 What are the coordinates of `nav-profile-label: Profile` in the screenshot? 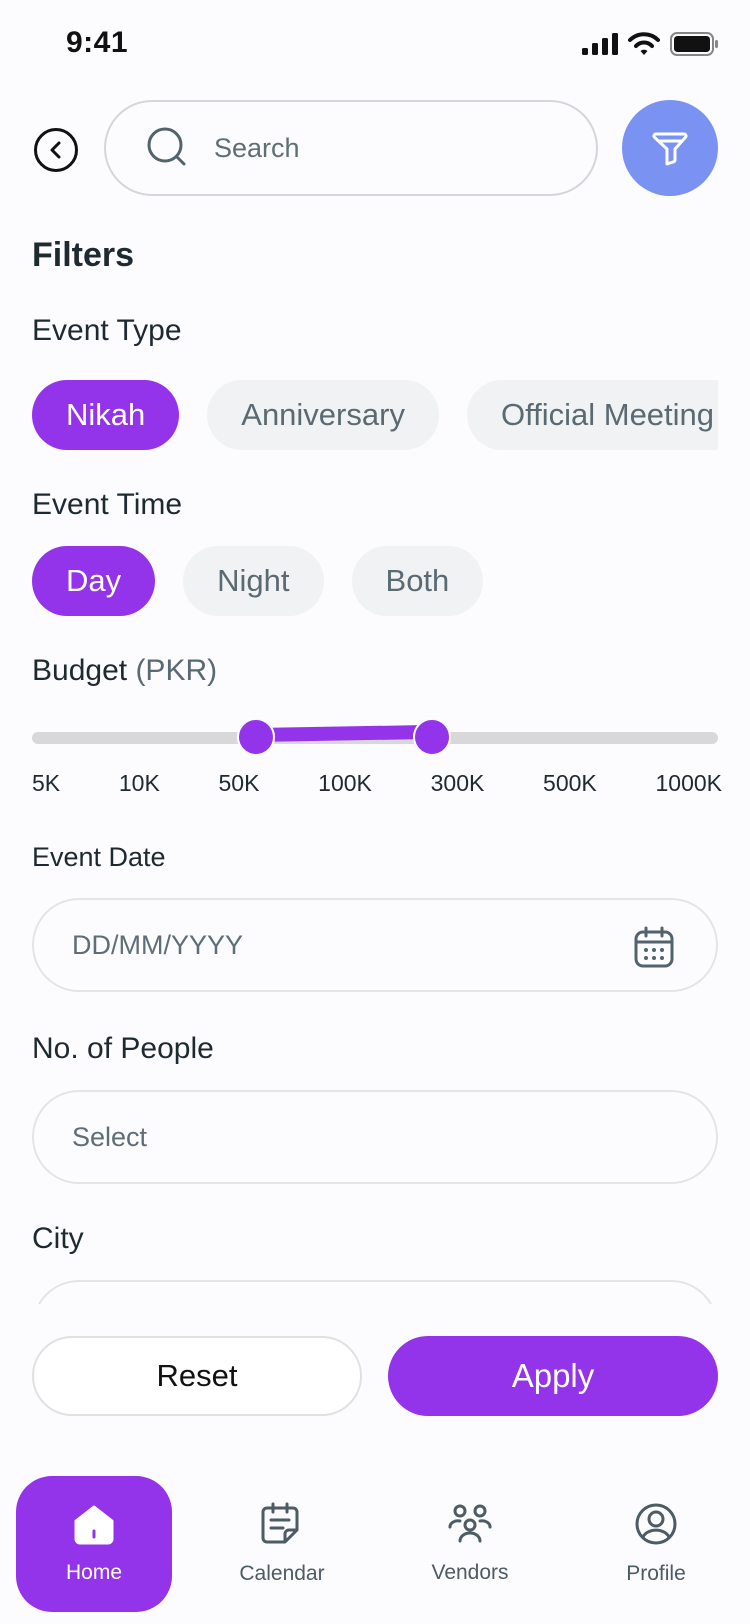 It's located at (656, 1573).